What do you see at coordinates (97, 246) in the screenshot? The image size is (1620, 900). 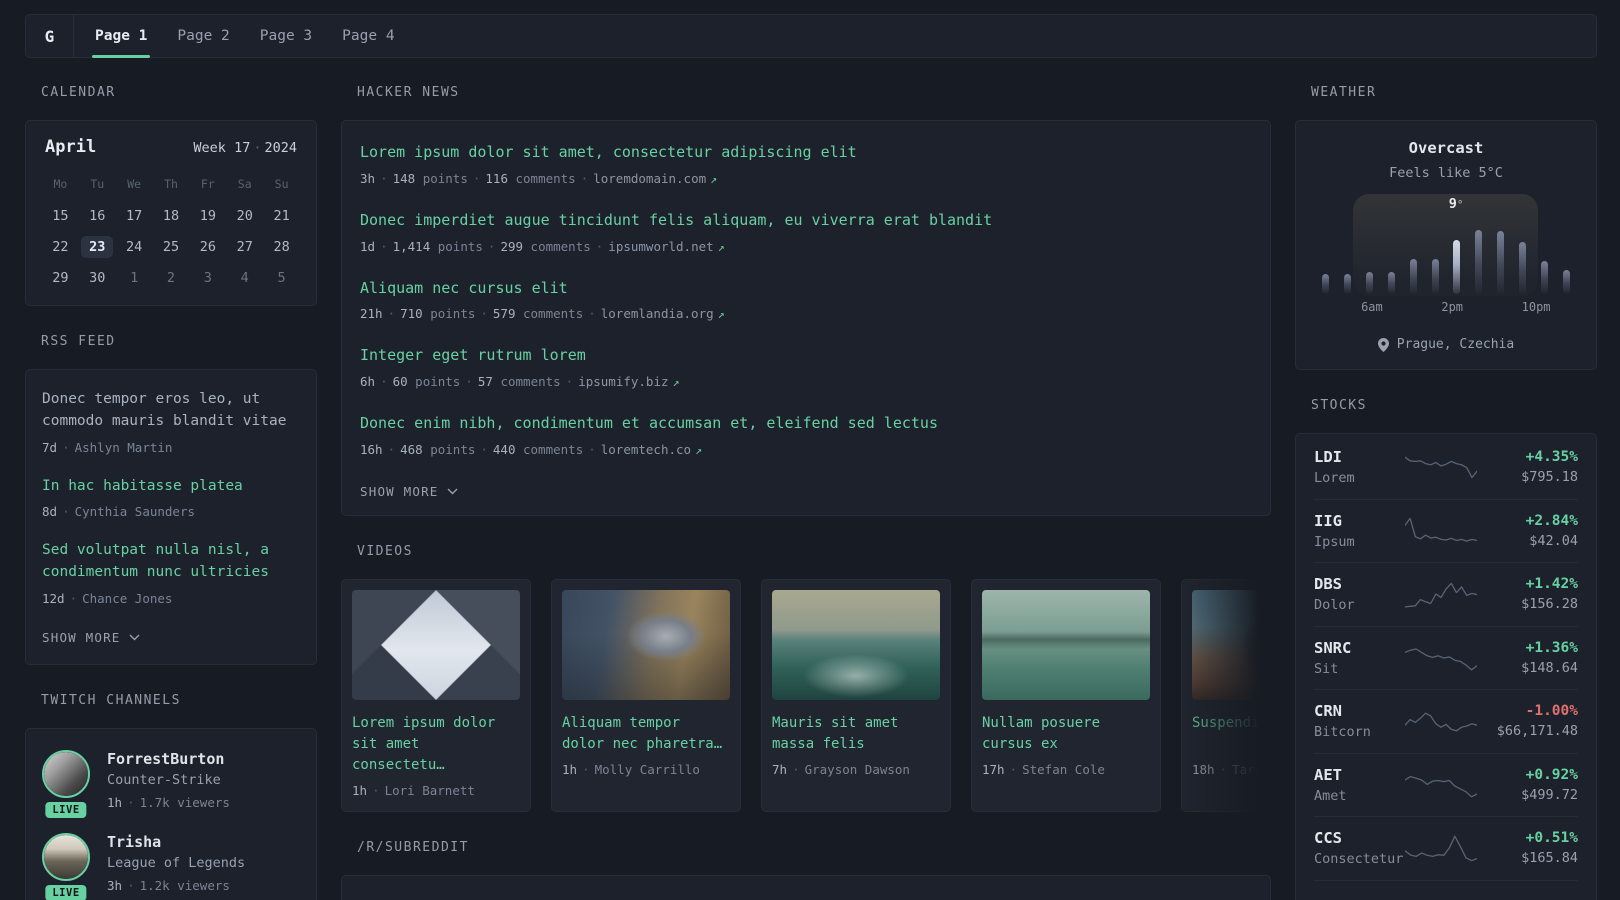 I see `calendar-day-selected: 23` at bounding box center [97, 246].